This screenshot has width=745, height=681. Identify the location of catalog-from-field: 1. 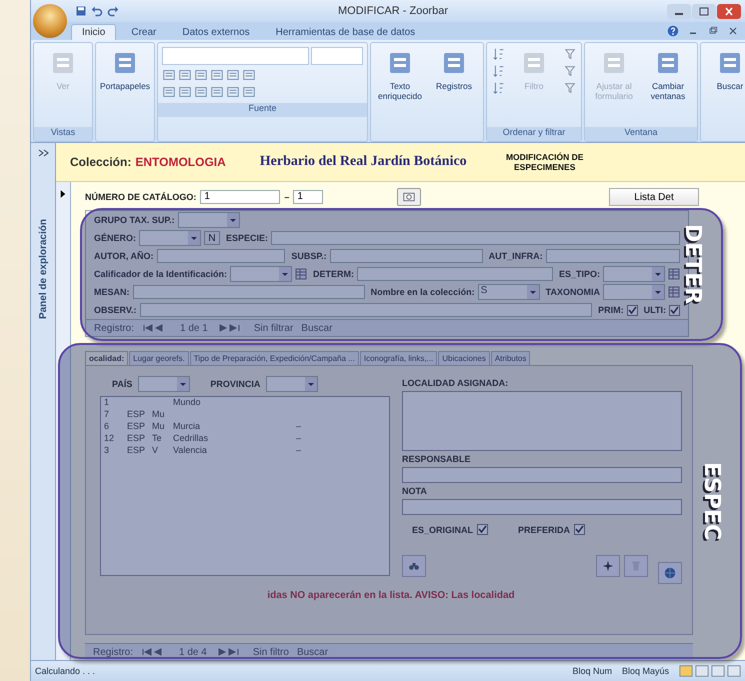
(240, 197).